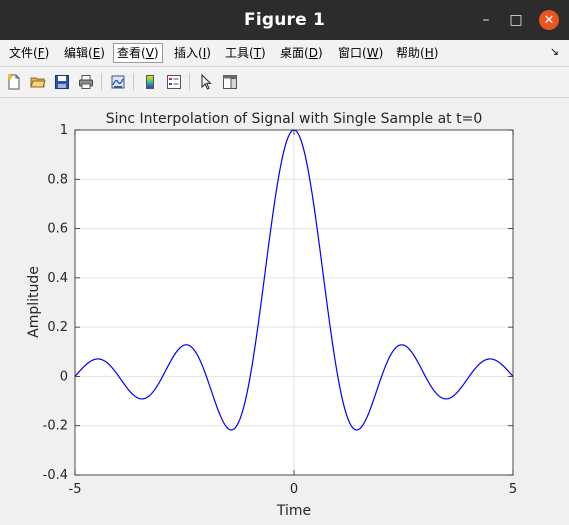 The width and height of the screenshot is (569, 525). What do you see at coordinates (360, 53) in the screenshot?
I see `menu-window: 窗口(W)` at bounding box center [360, 53].